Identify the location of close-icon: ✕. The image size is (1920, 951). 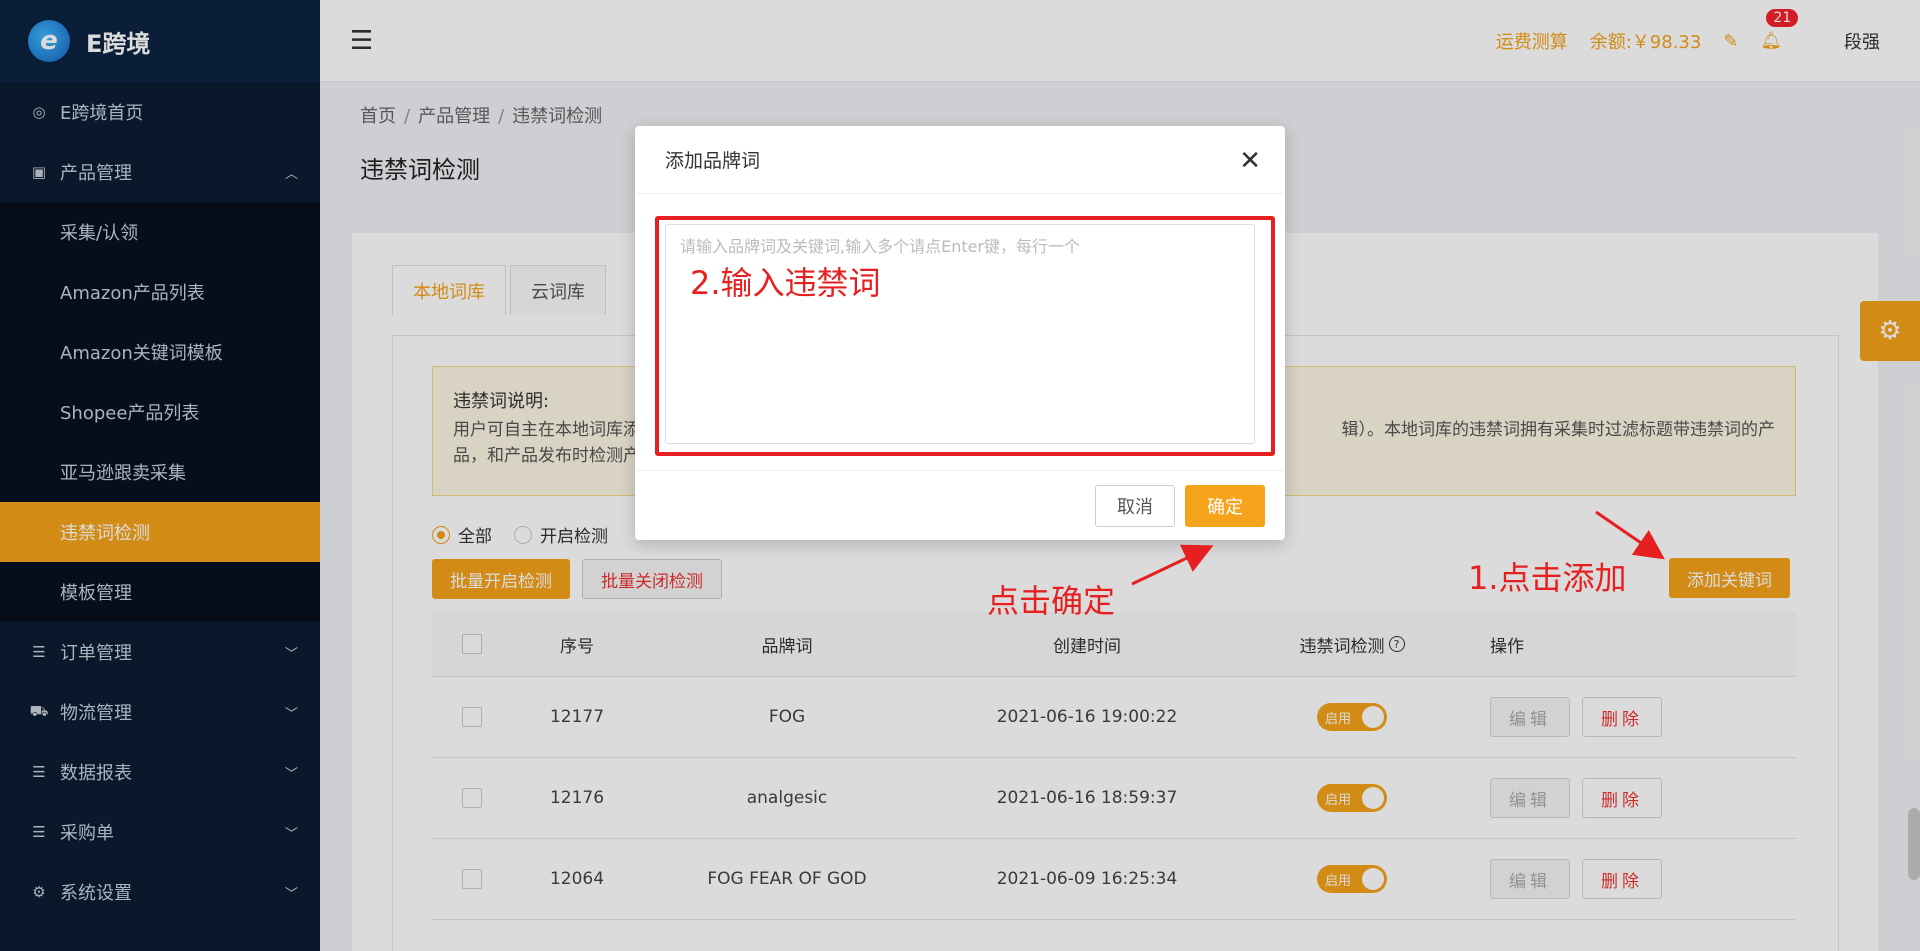
(1250, 161).